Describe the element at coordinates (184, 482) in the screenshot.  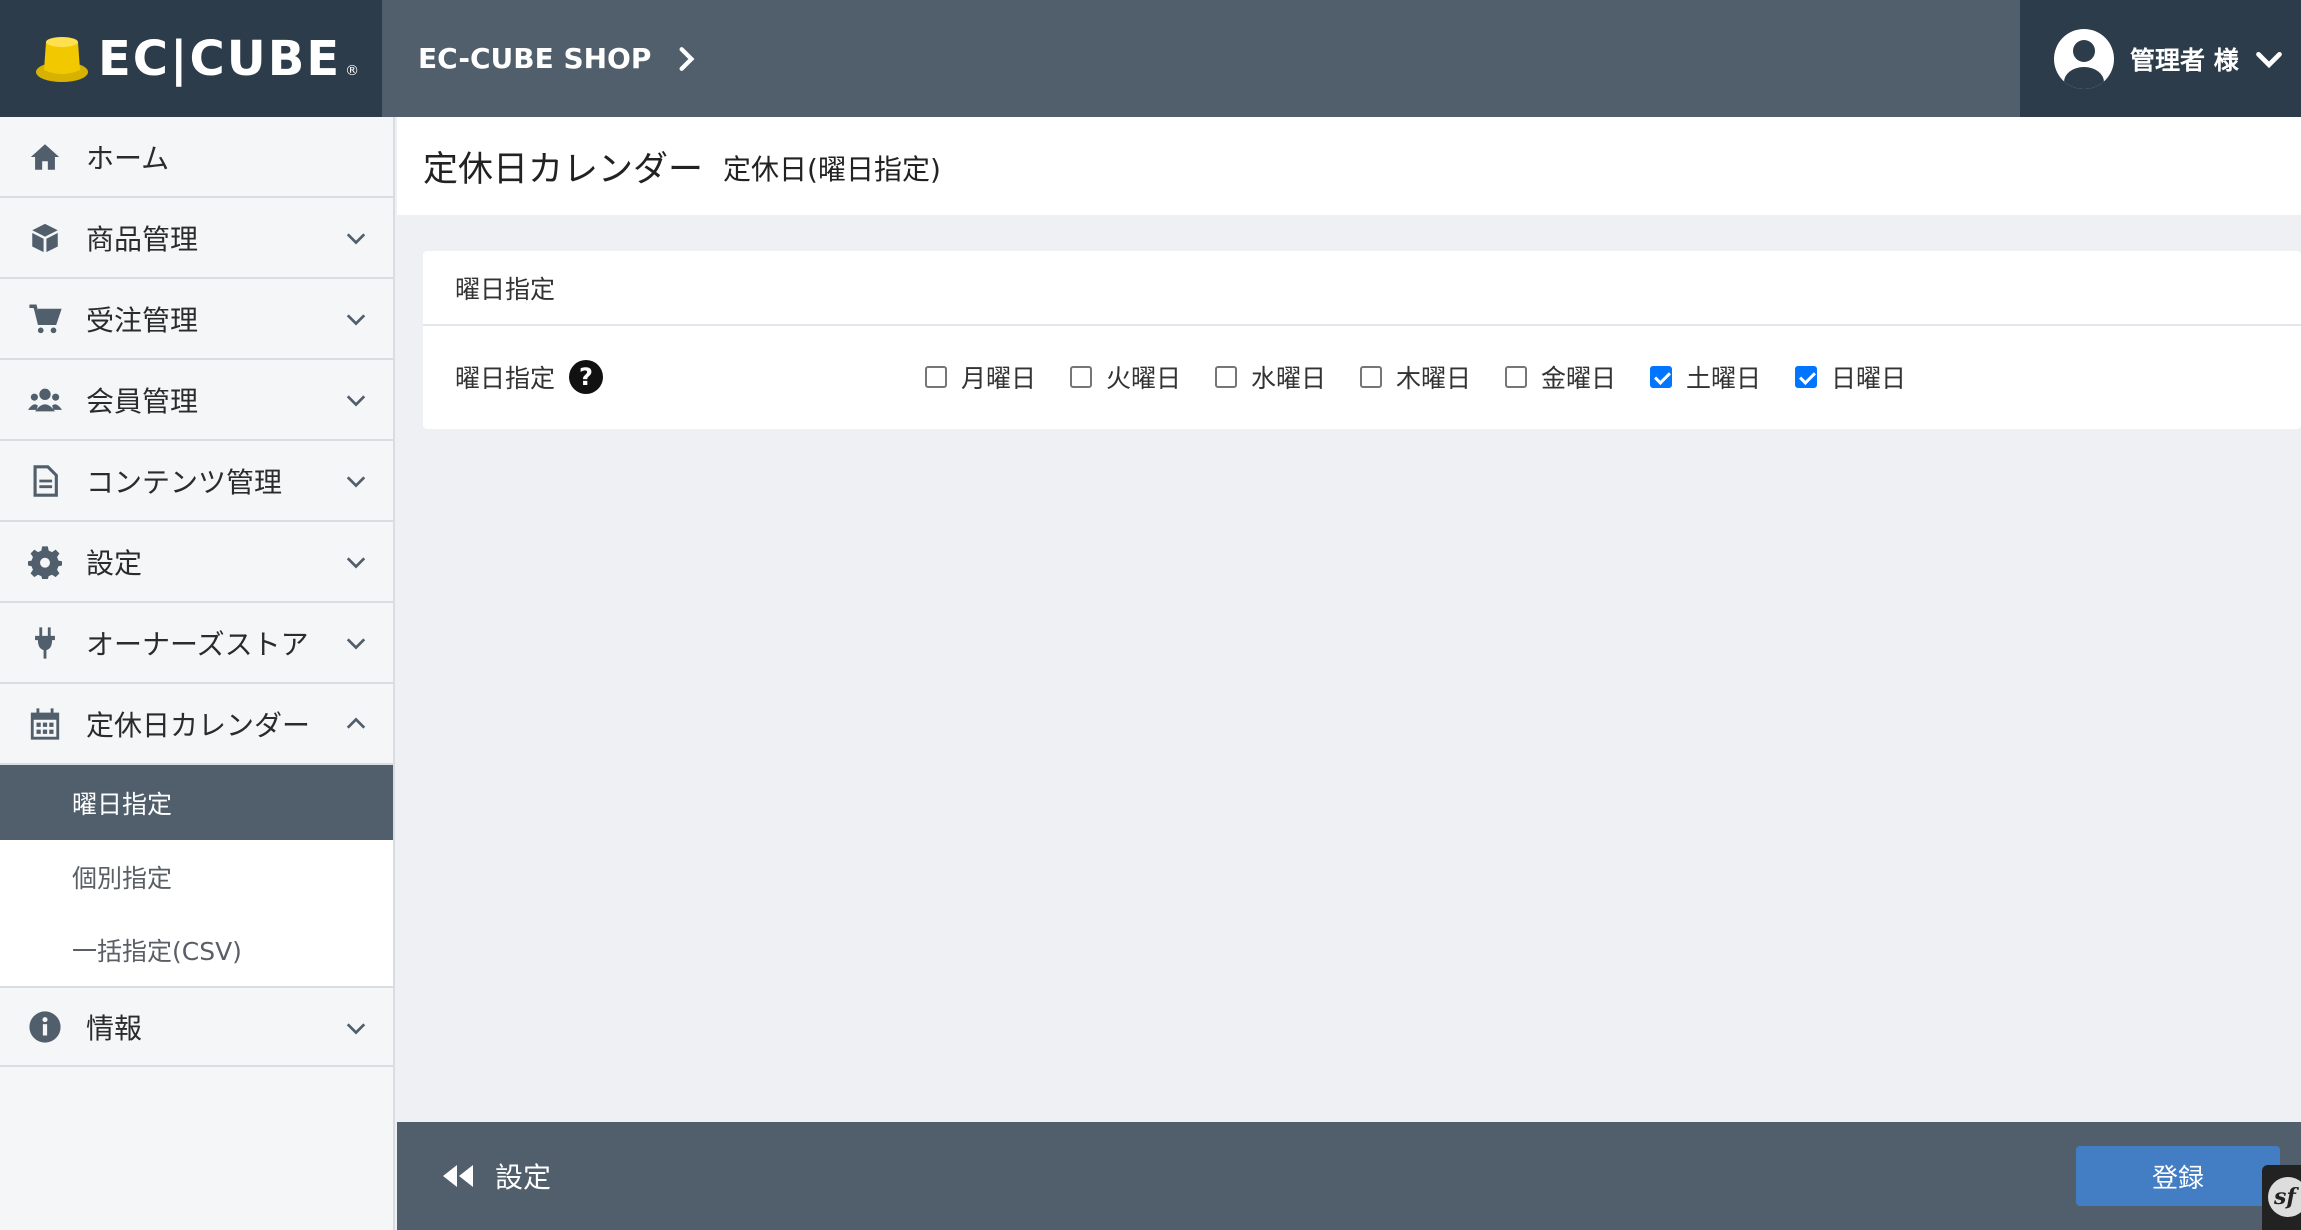
I see `sidebar-item-label: コンテンツ管理` at that location.